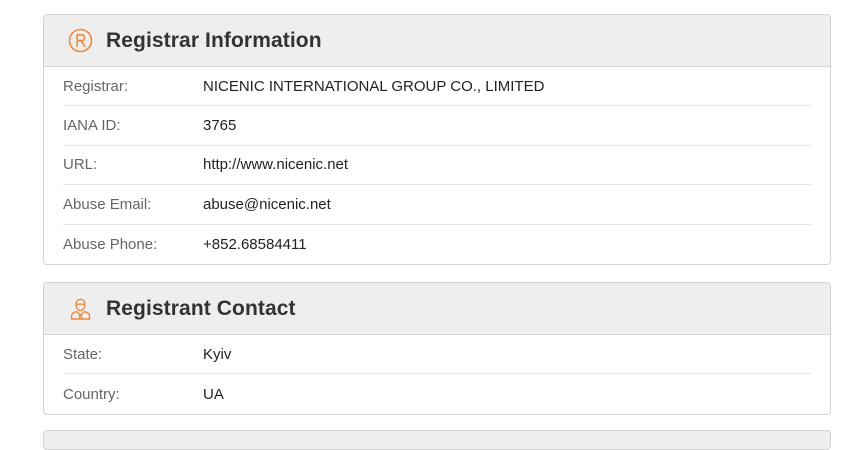  What do you see at coordinates (92, 126) in the screenshot?
I see `iana-id-label: IANA ID:` at bounding box center [92, 126].